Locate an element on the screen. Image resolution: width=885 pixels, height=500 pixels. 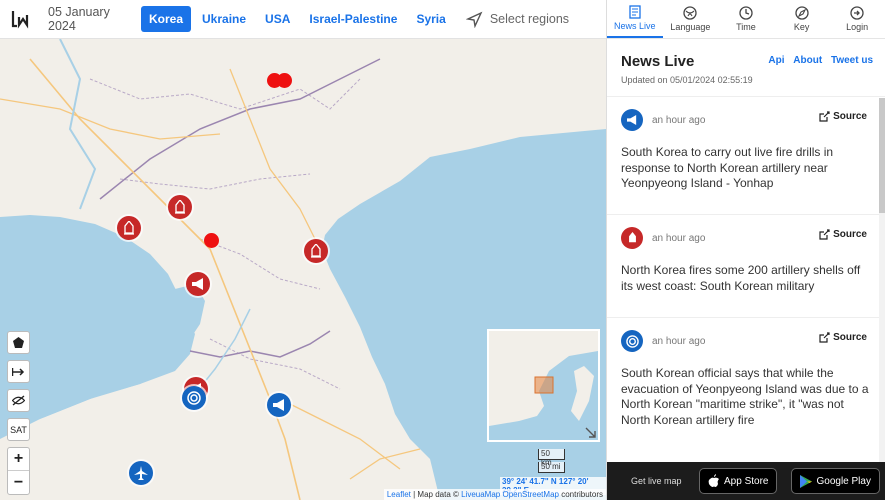
eye-off-icon is located at coordinates (18, 400).